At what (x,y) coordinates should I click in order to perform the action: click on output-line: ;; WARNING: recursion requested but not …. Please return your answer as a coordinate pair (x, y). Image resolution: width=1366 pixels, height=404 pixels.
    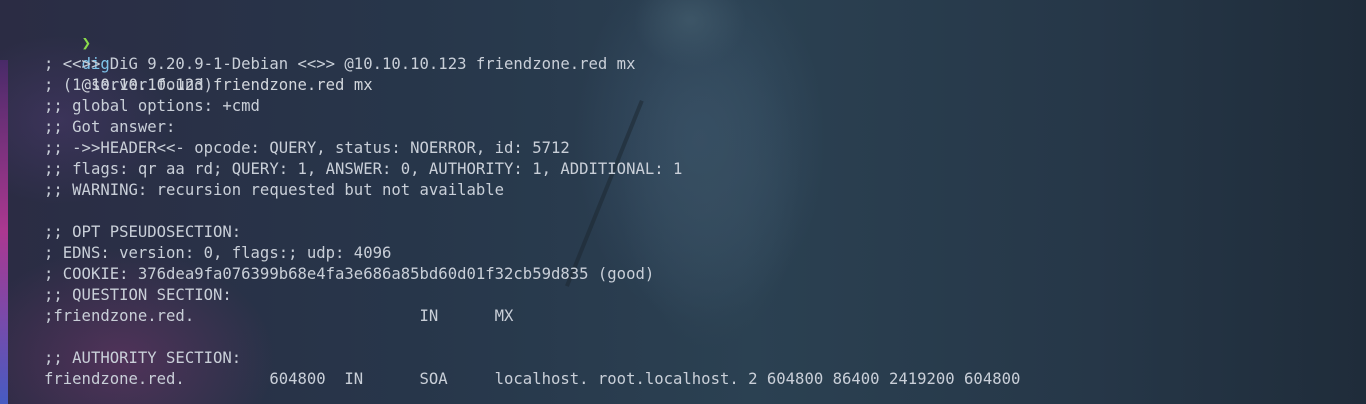
    Looking at the image, I should click on (274, 190).